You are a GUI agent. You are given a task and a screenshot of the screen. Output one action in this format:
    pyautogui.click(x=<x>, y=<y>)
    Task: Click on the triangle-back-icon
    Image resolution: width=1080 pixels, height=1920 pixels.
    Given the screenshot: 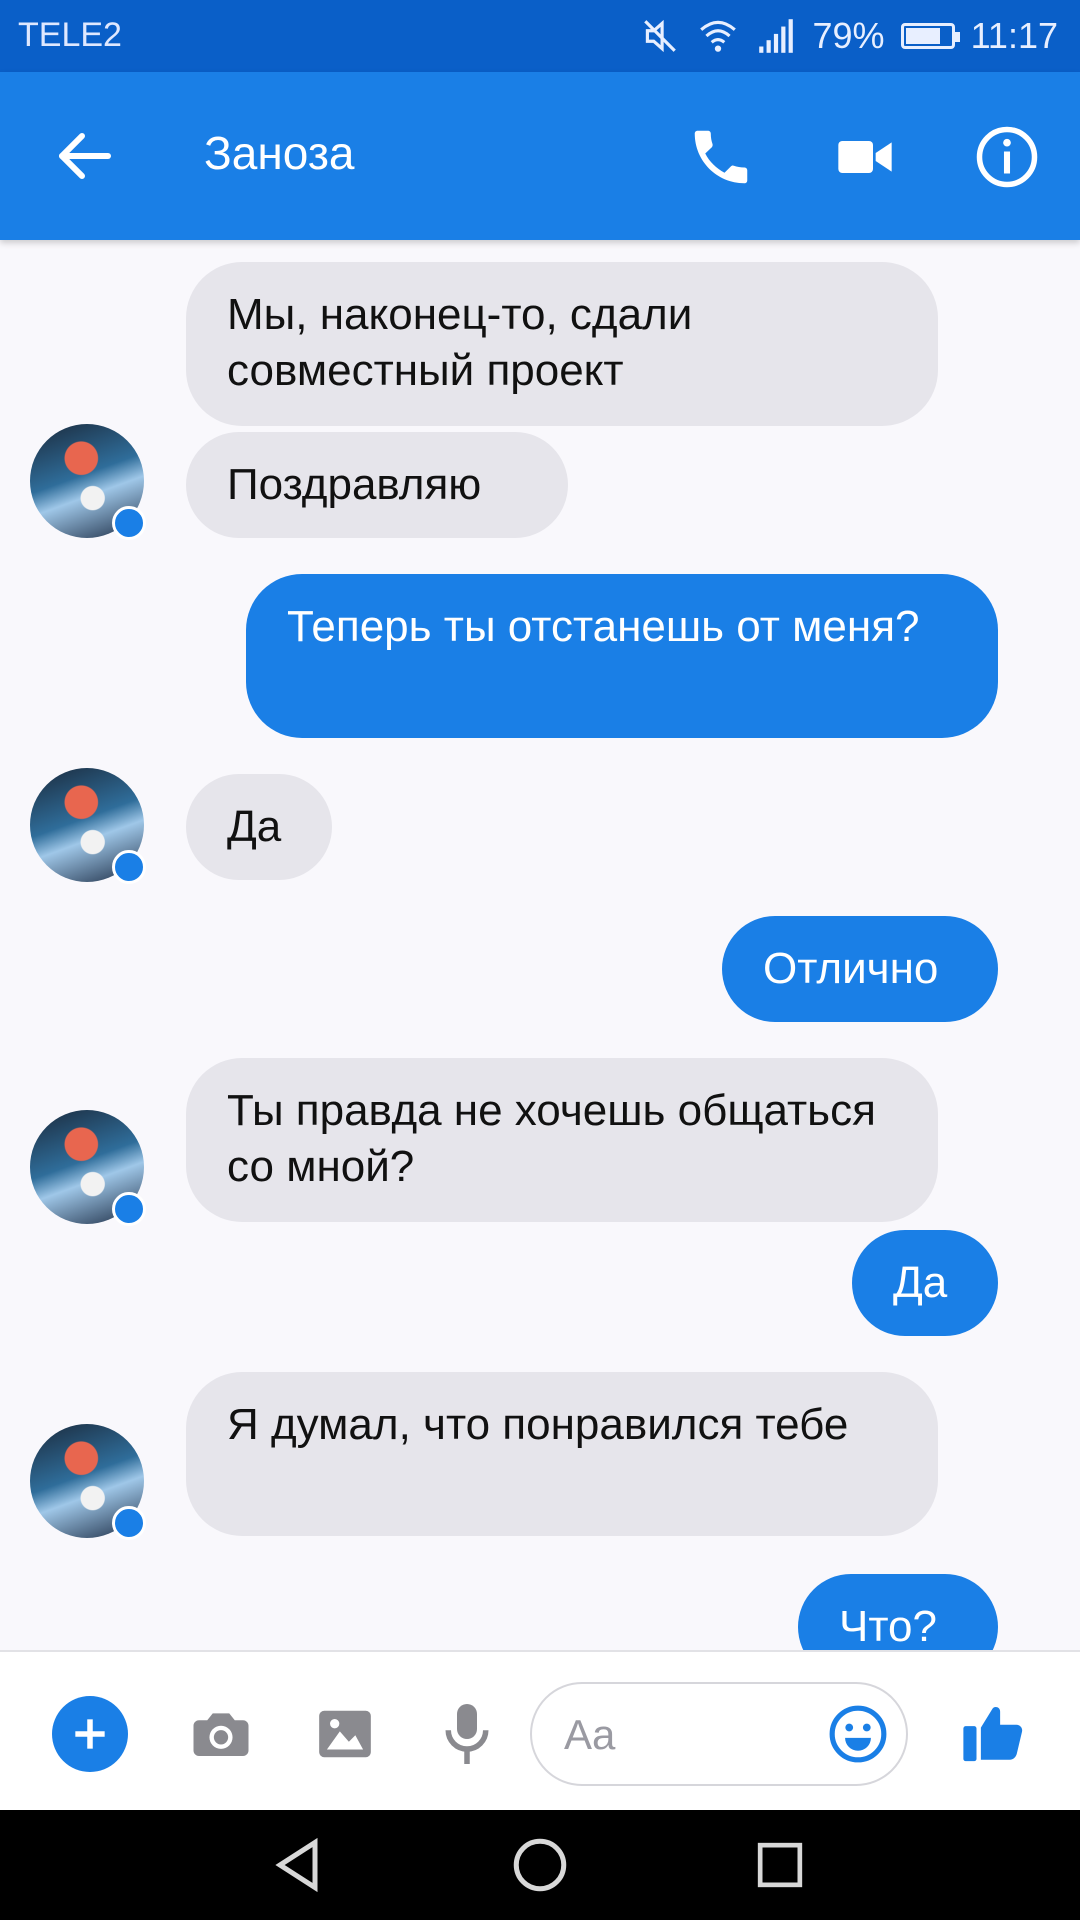 What is the action you would take?
    pyautogui.click(x=296, y=1865)
    